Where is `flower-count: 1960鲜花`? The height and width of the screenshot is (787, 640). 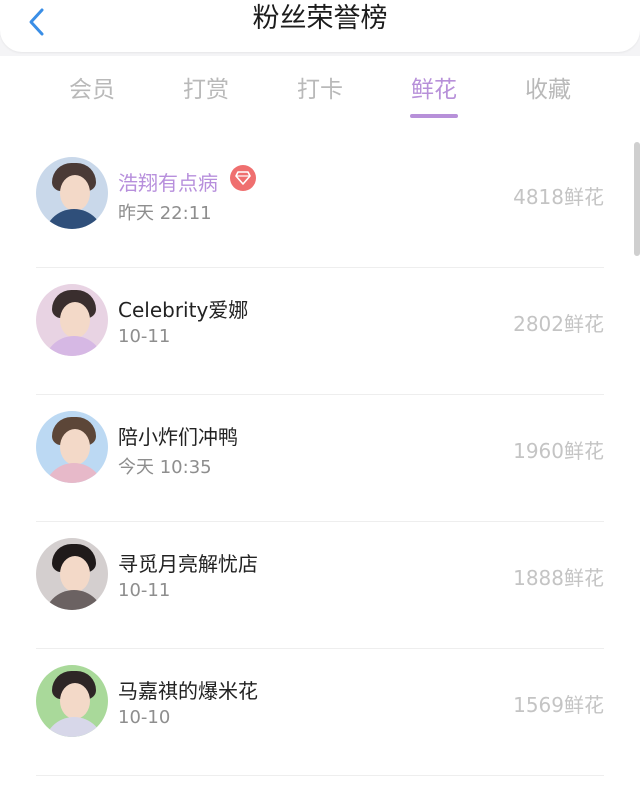
flower-count: 1960鲜花 is located at coordinates (558, 451).